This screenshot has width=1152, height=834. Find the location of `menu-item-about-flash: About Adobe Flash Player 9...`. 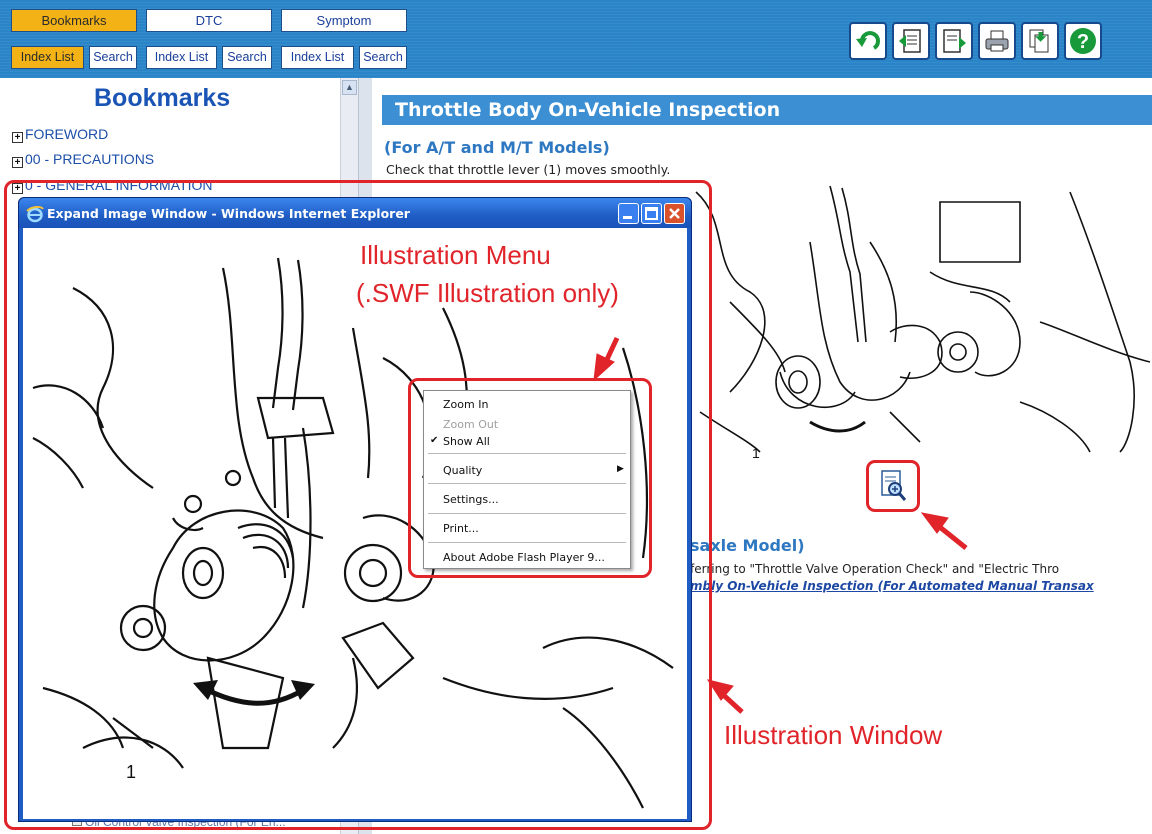

menu-item-about-flash: About Adobe Flash Player 9... is located at coordinates (524, 557).